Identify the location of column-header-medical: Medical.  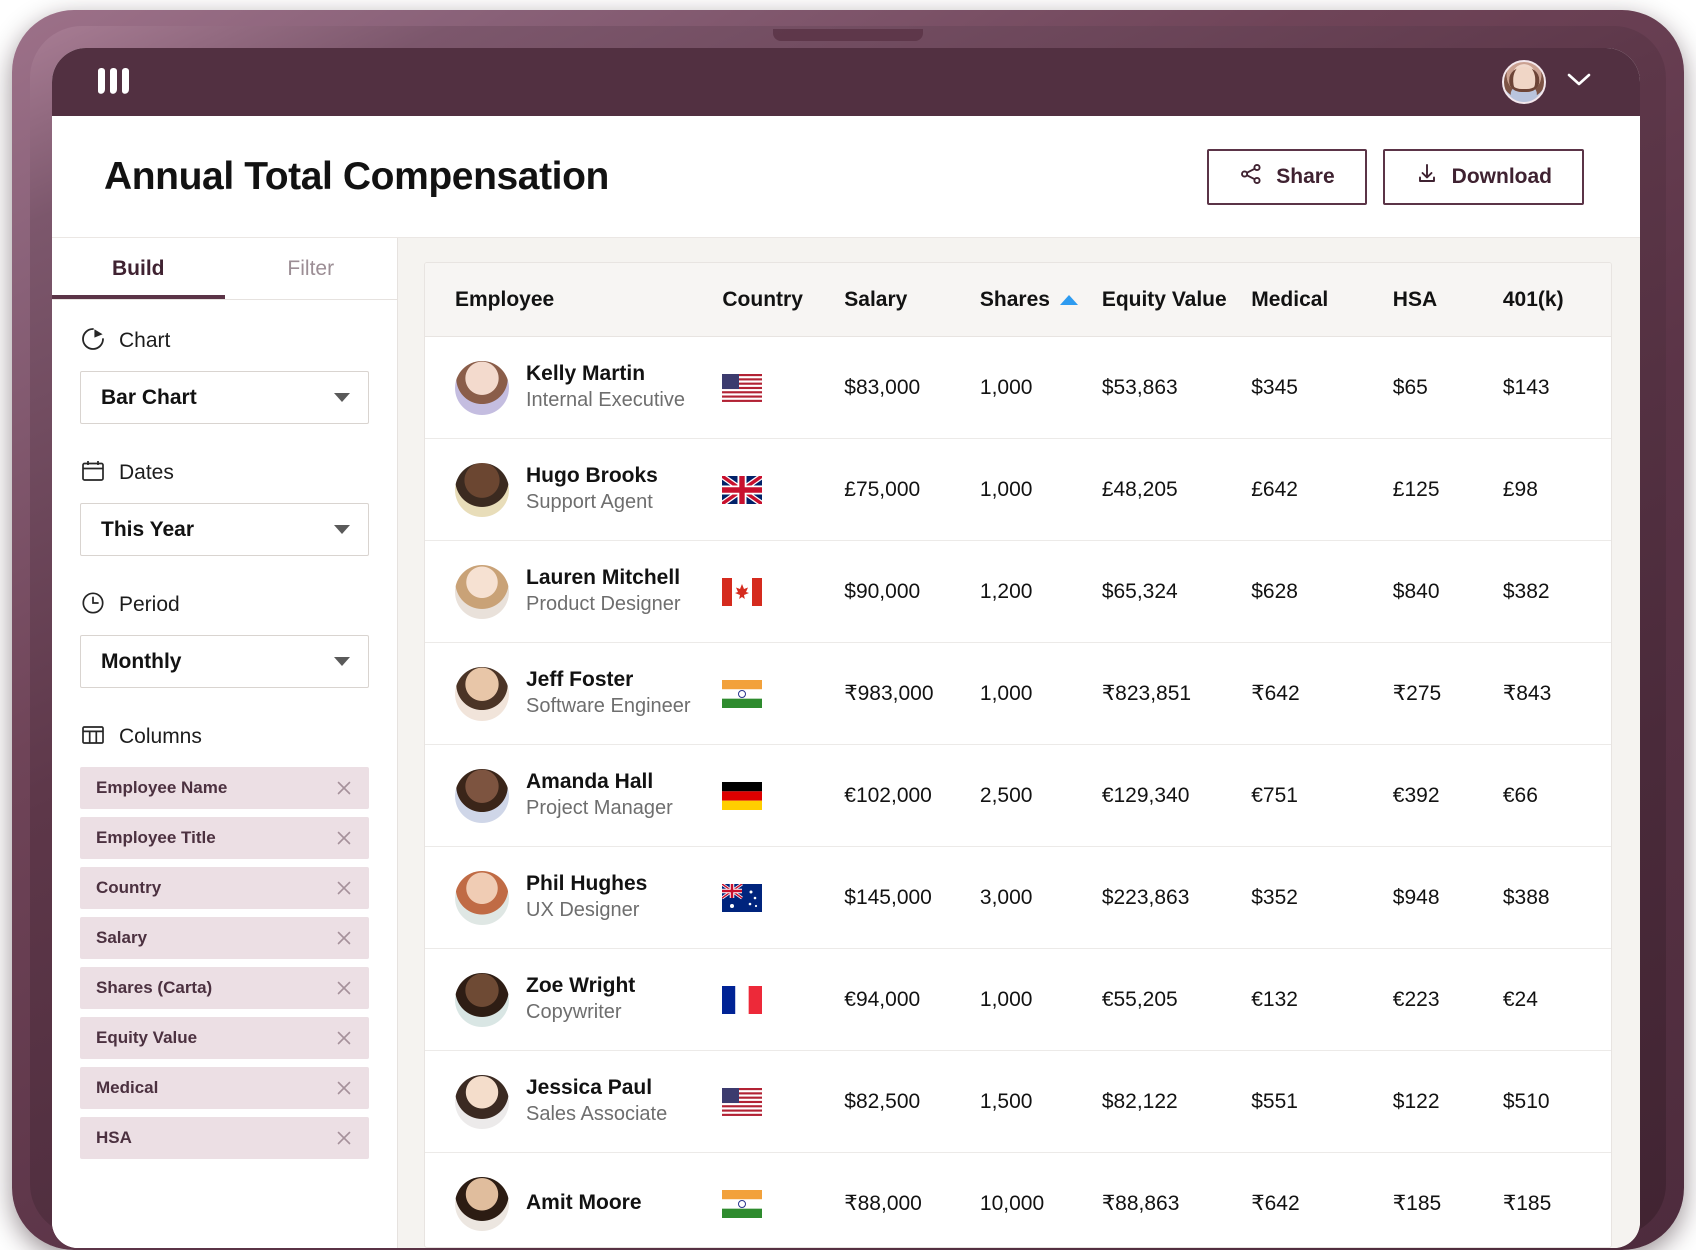
(1322, 300).